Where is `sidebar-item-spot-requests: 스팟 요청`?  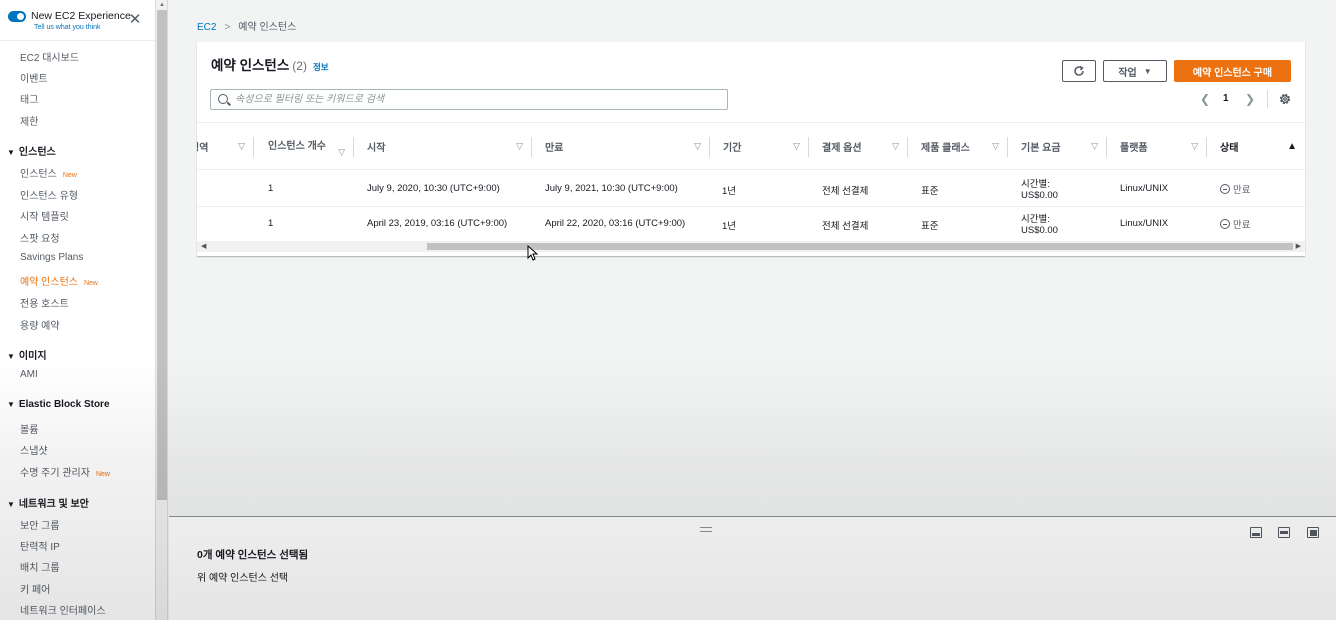
sidebar-item-spot-requests: 스팟 요청 is located at coordinates (40, 237).